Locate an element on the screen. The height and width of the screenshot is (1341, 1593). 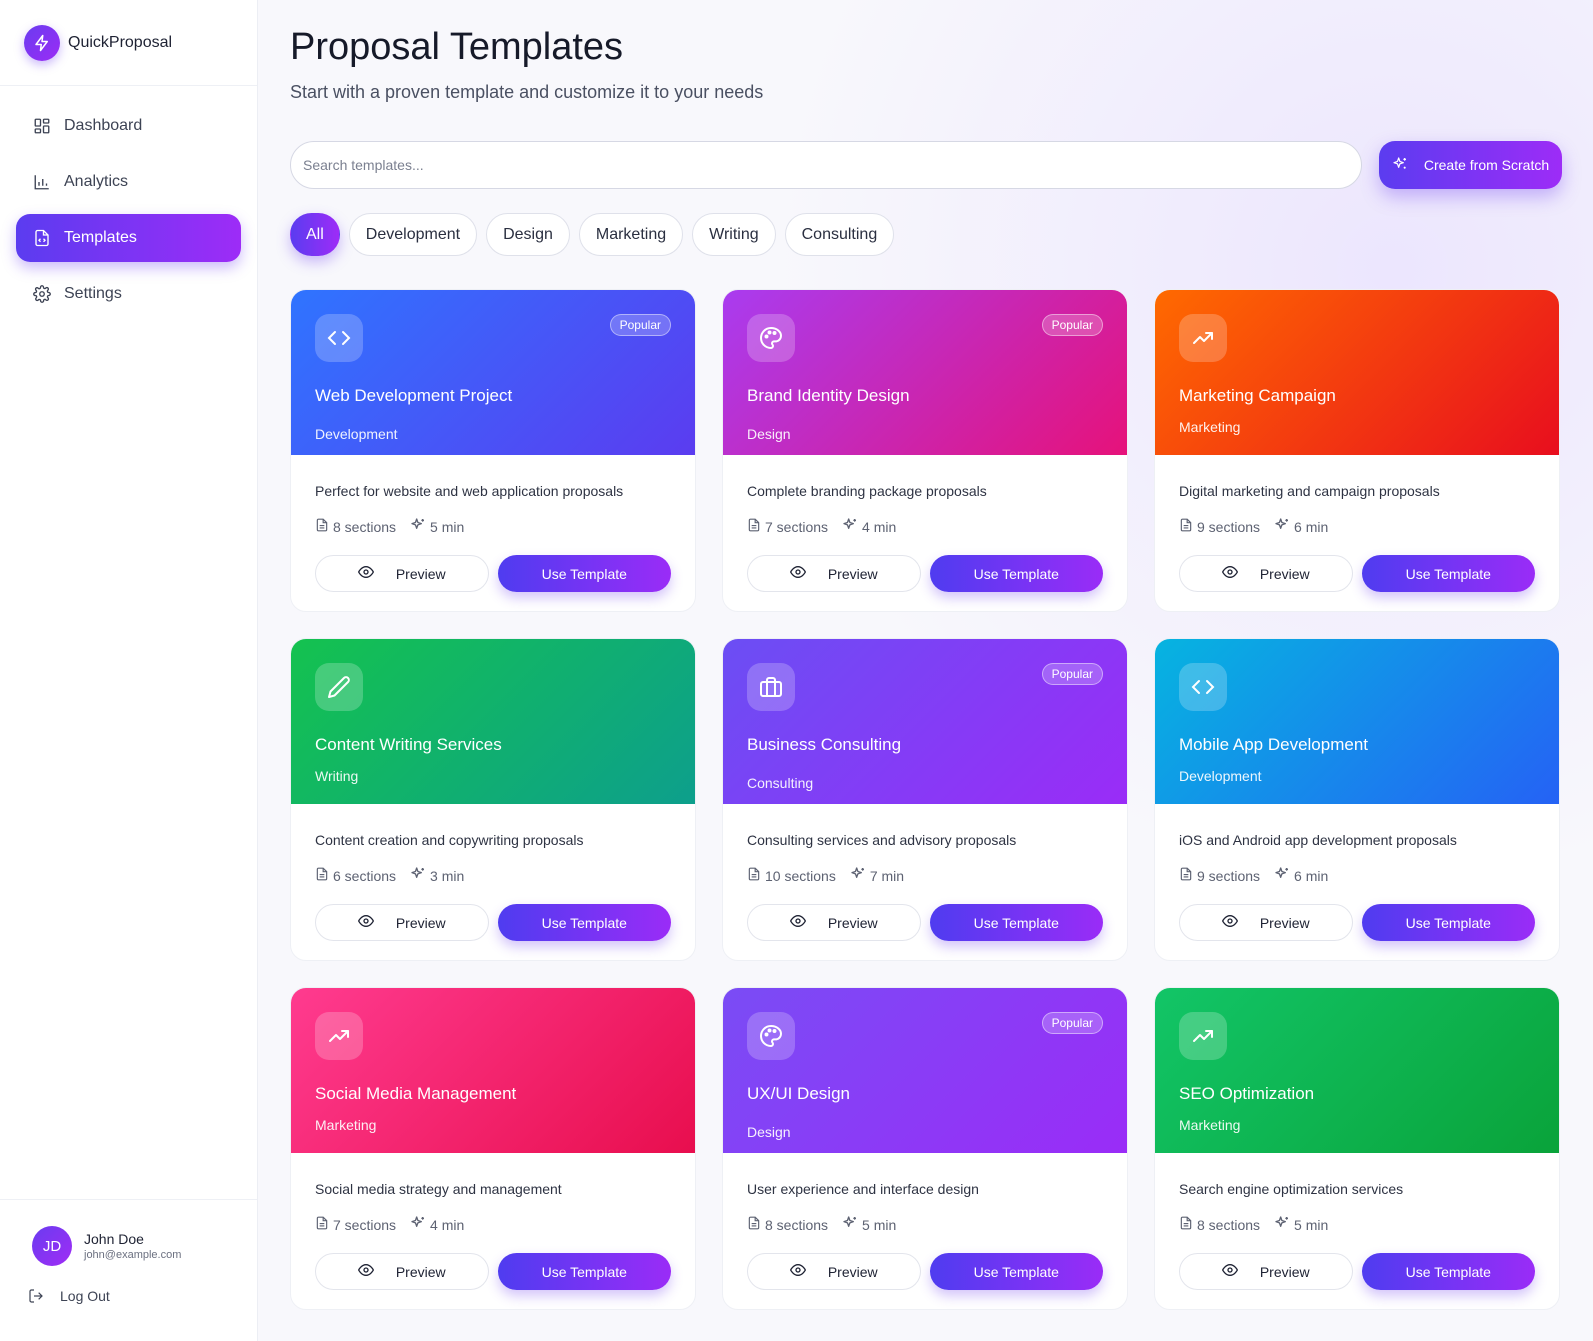
card-header: Content Writing Services Writing is located at coordinates (493, 721).